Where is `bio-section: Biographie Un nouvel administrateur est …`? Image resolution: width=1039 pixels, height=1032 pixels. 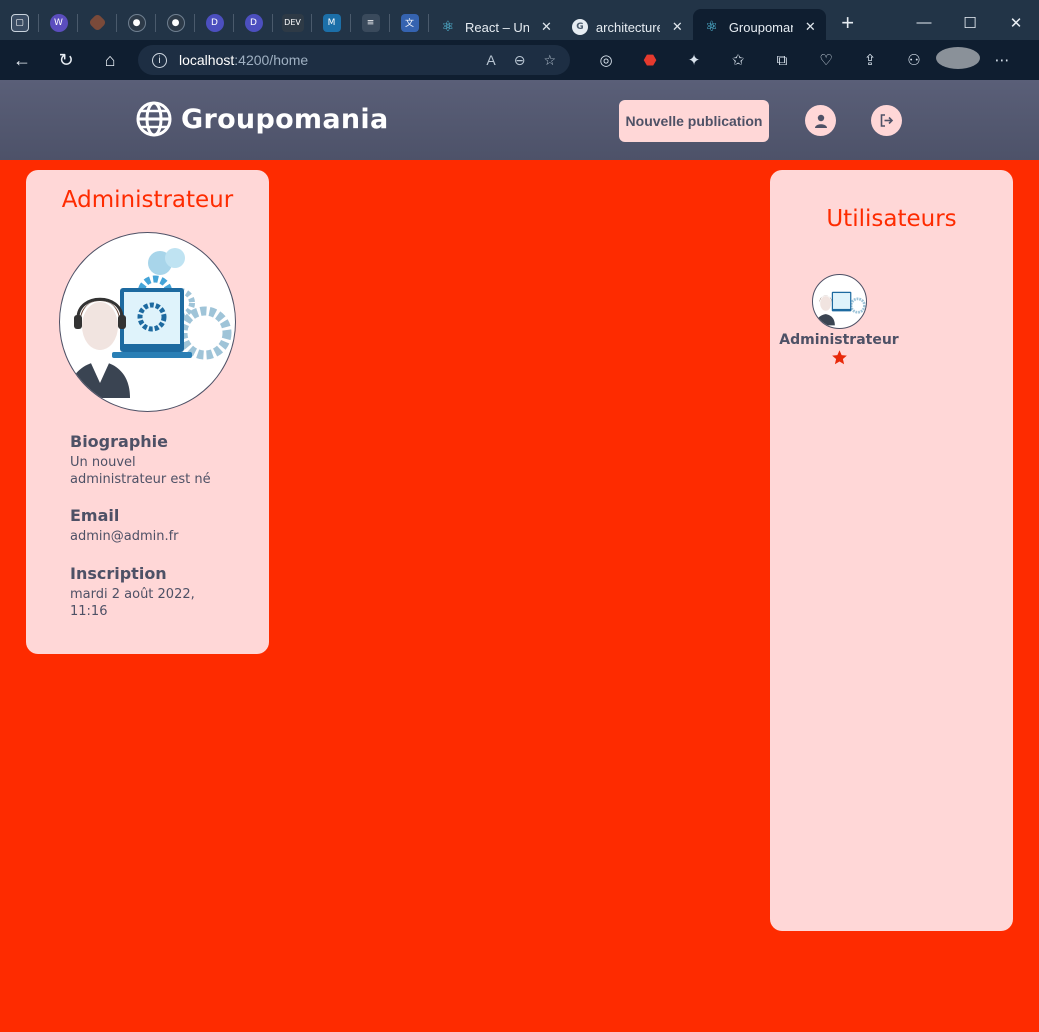 bio-section: Biographie Un nouvel administrateur est … is located at coordinates (145, 460).